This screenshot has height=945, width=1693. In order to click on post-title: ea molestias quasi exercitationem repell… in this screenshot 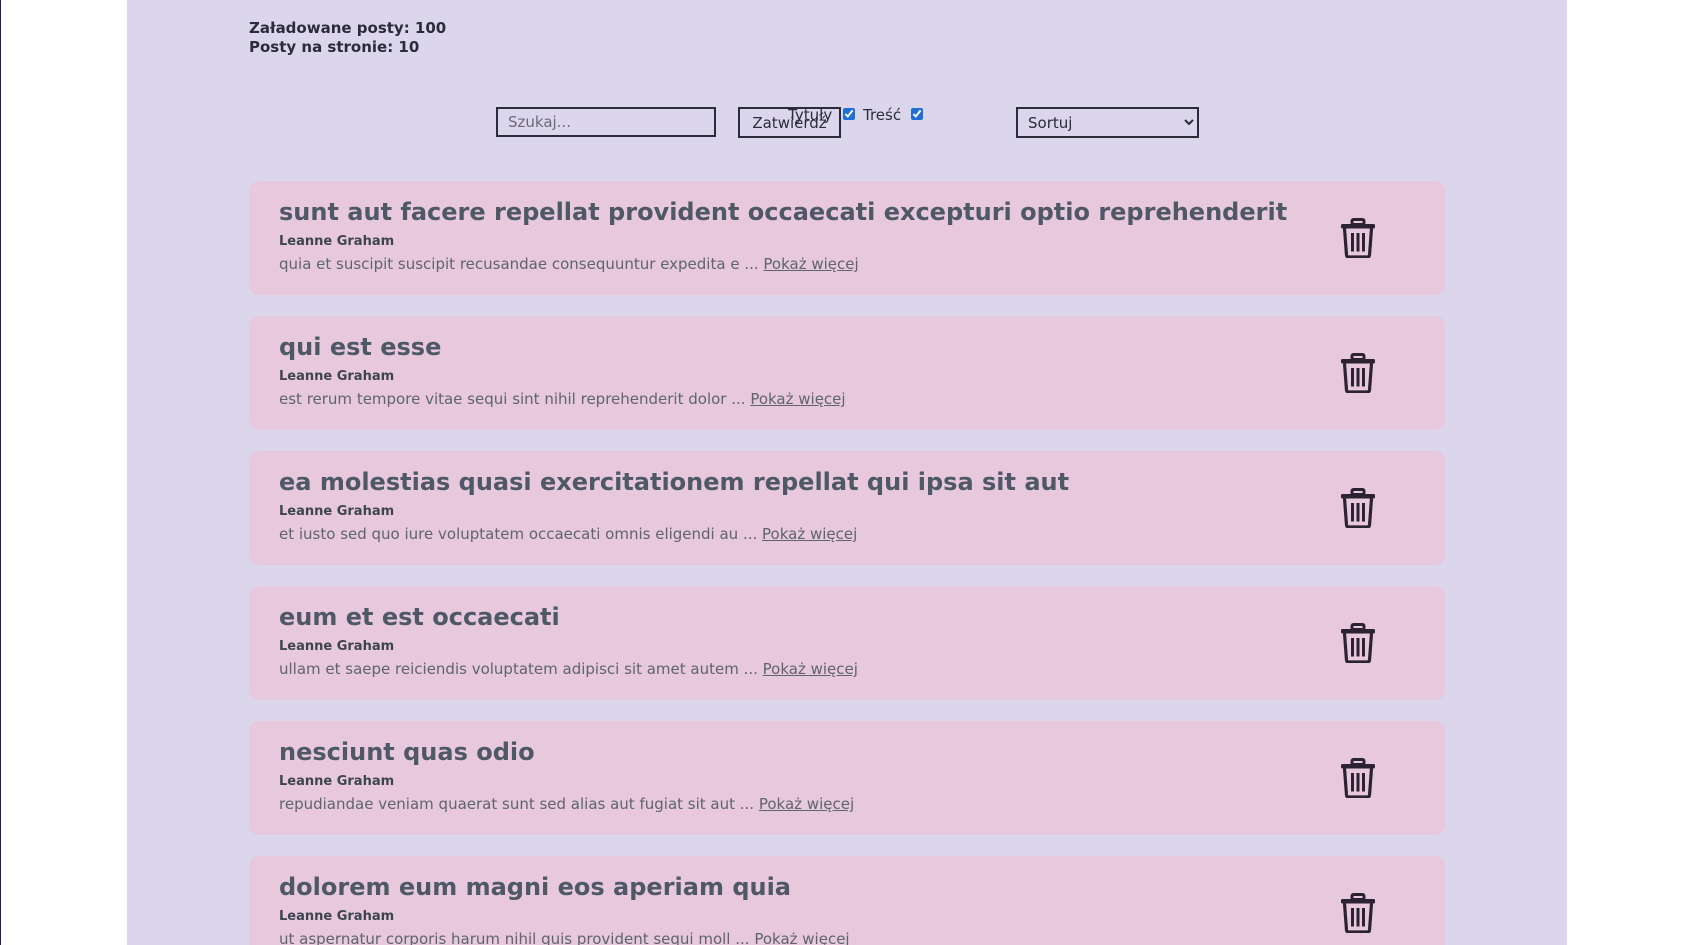, I will do `click(674, 482)`.